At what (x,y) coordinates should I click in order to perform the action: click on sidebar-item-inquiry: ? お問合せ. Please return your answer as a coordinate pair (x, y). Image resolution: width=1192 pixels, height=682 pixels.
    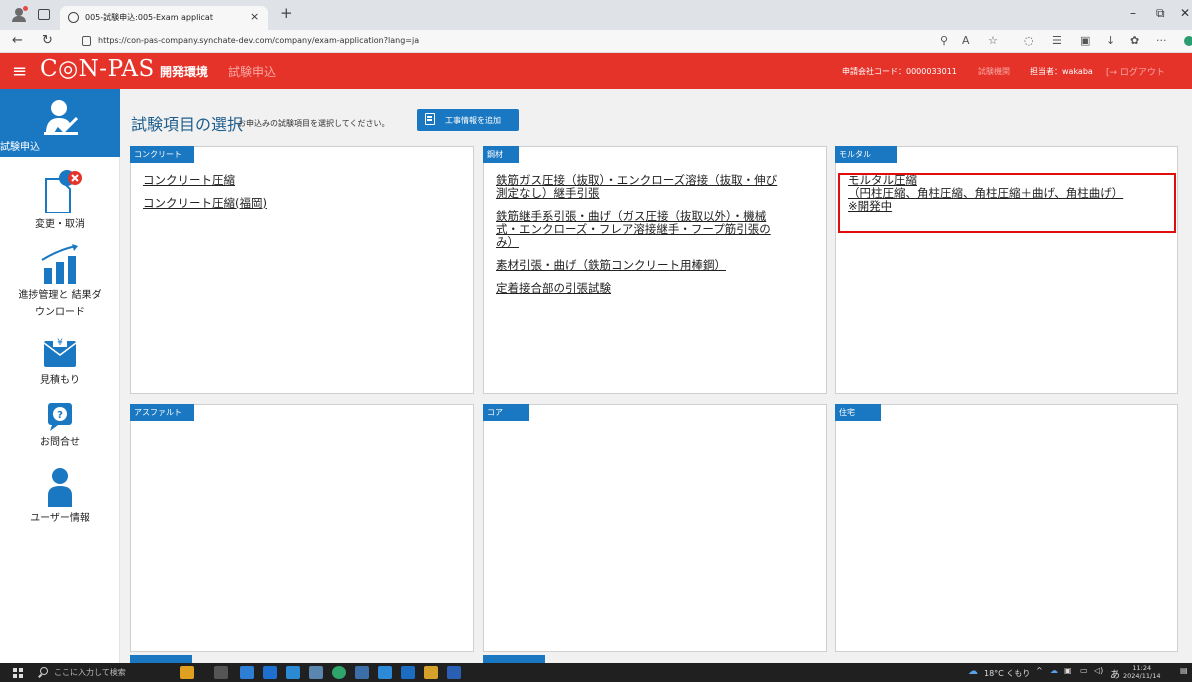
    Looking at the image, I should click on (60, 426).